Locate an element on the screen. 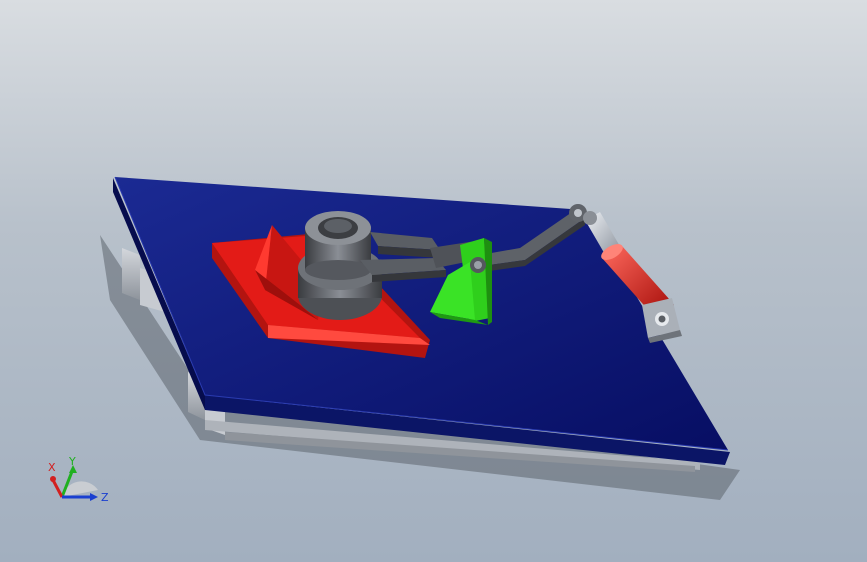  z-axis-arrow is located at coordinates (94, 497).